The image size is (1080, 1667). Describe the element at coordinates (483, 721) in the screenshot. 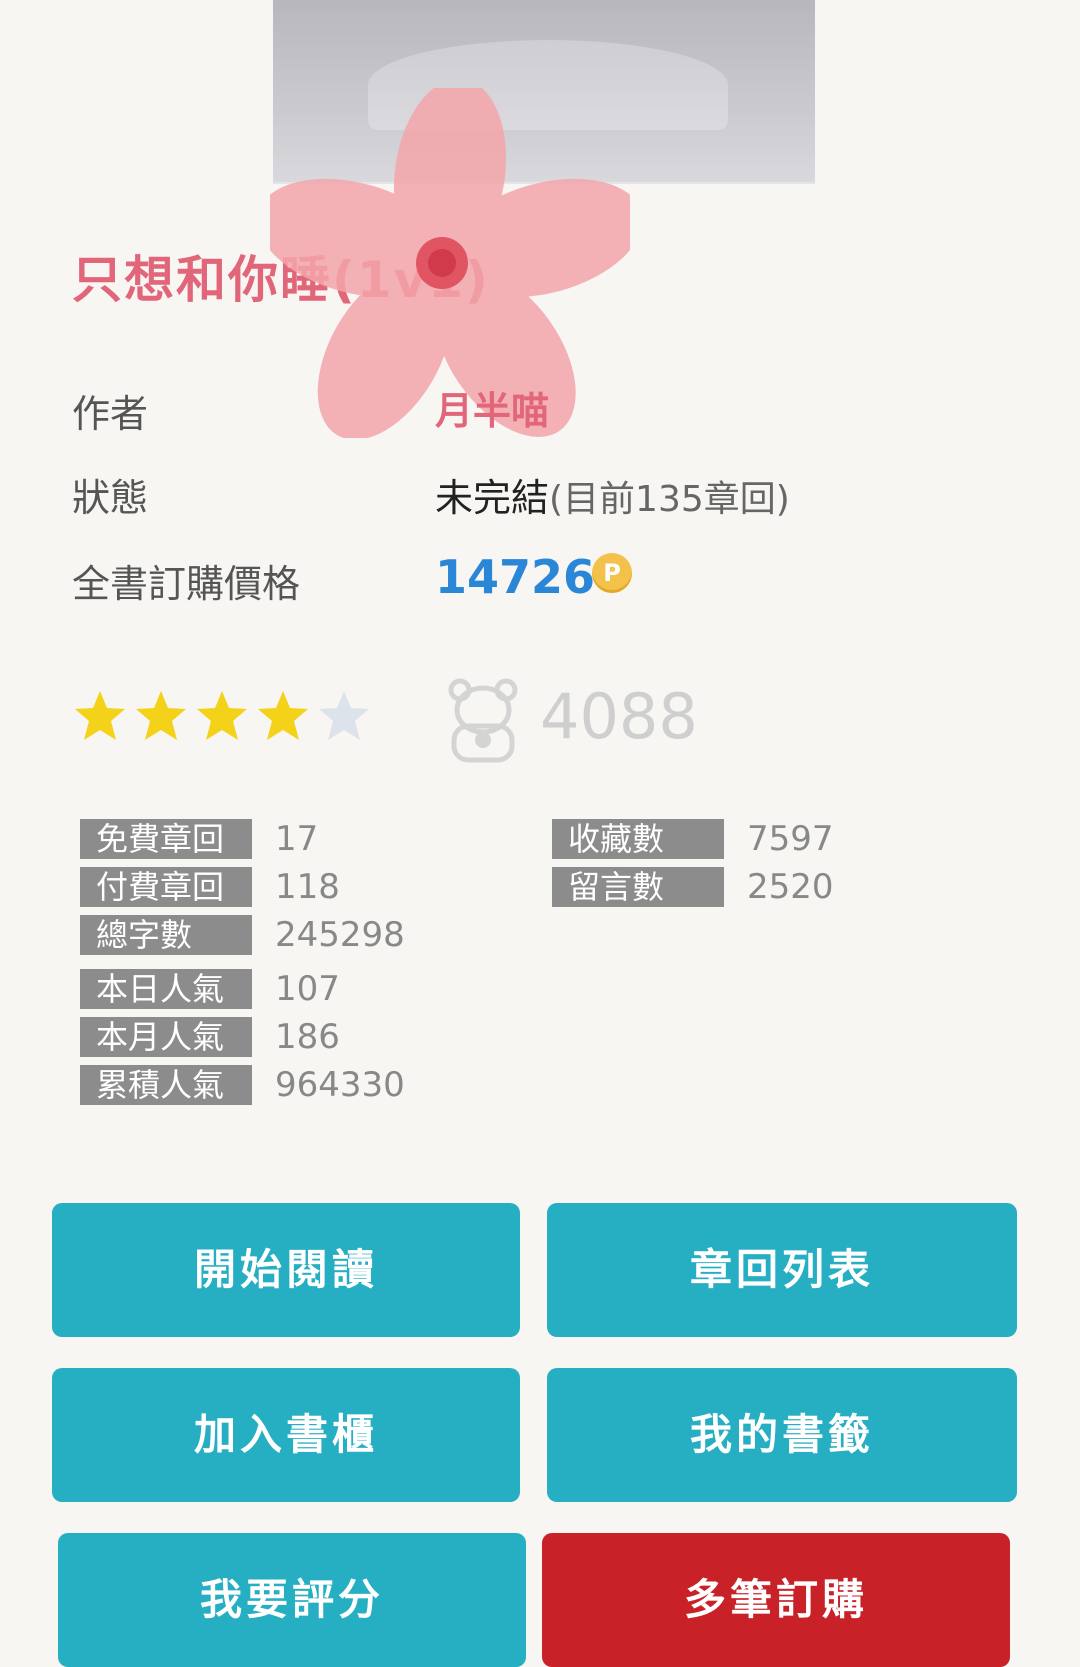

I see `bear-vote-icon` at that location.